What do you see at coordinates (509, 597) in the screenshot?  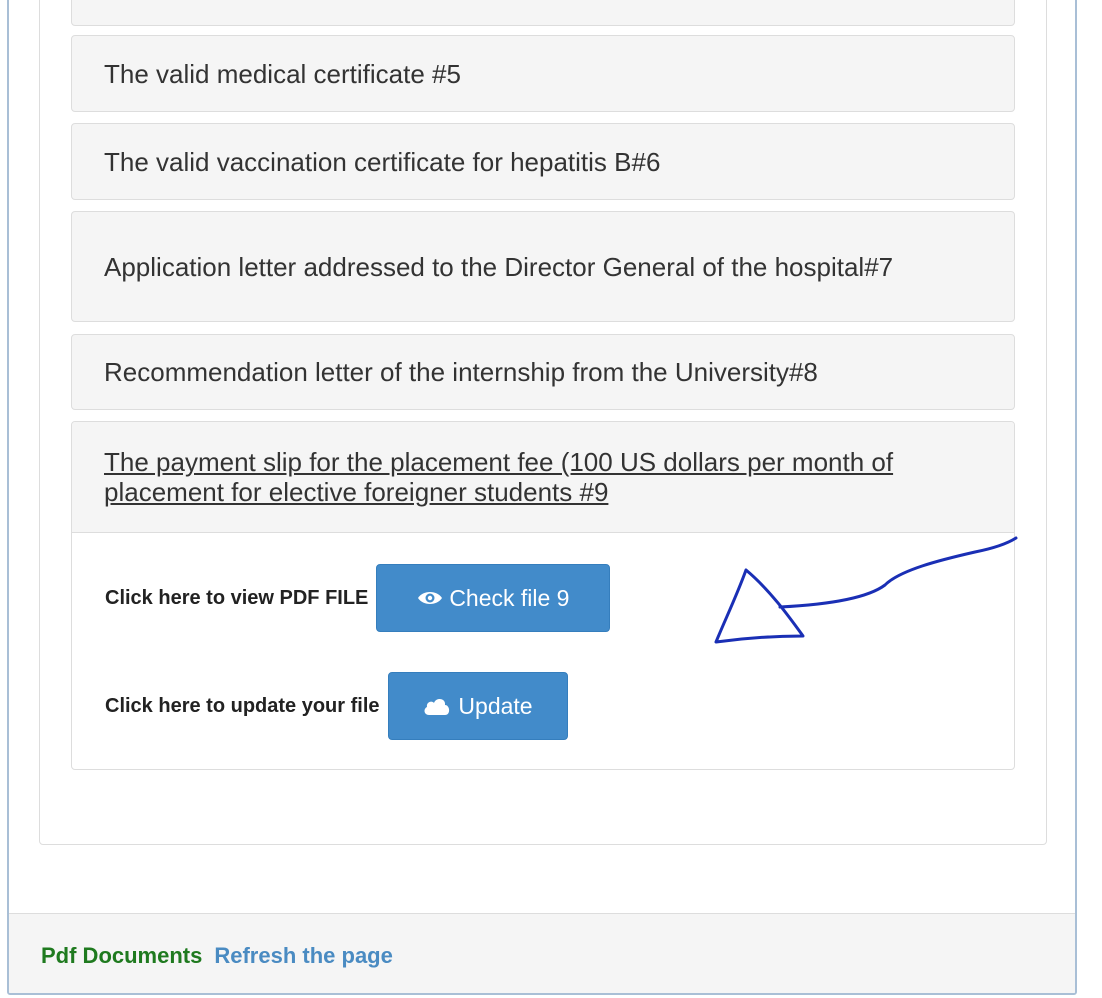 I see `check-file-button-label: Check file 9` at bounding box center [509, 597].